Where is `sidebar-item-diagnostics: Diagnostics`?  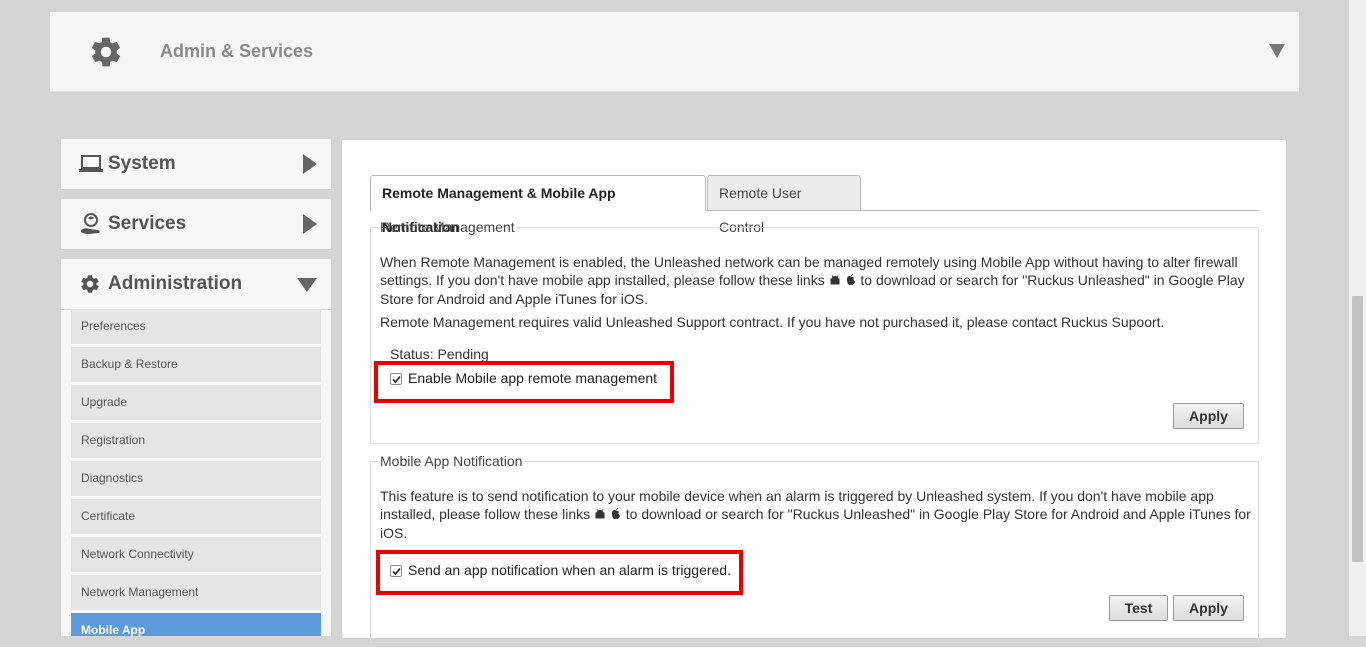 sidebar-item-diagnostics: Diagnostics is located at coordinates (196, 478).